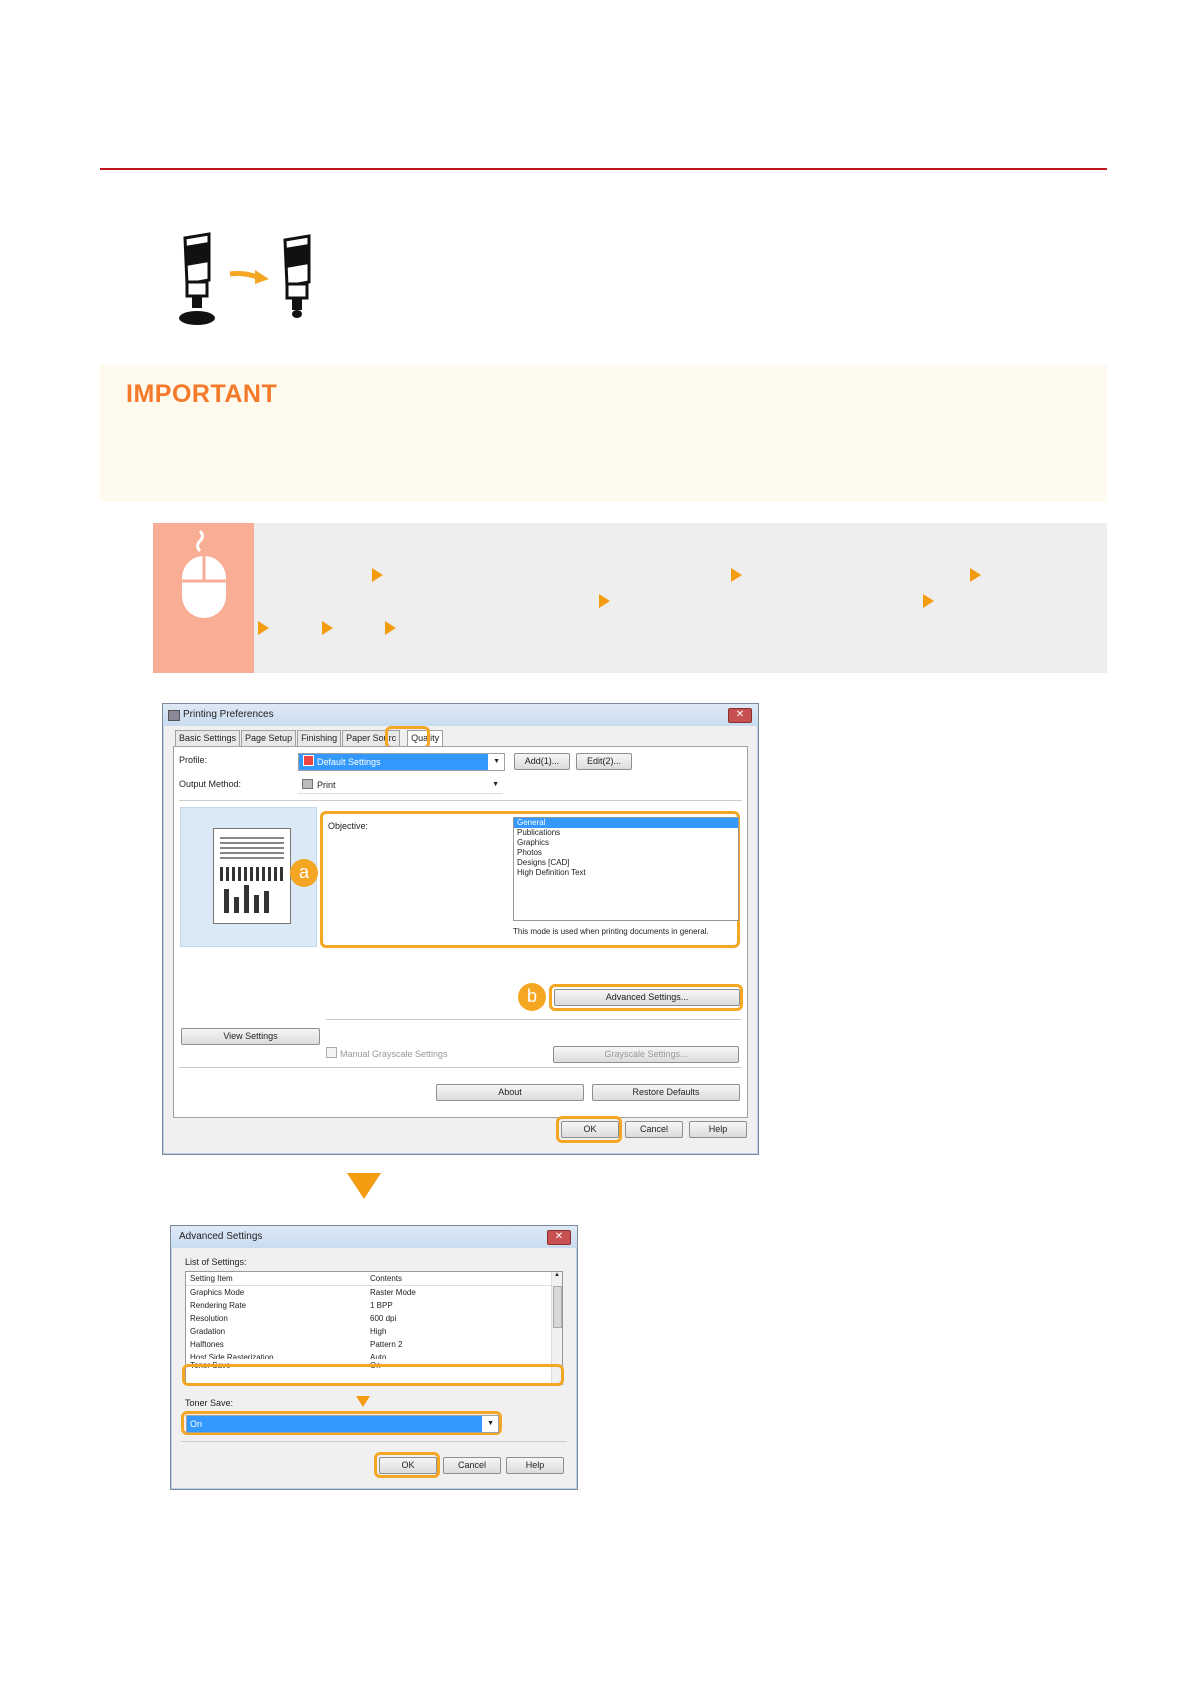 The image size is (1191, 1684). What do you see at coordinates (278, 1278) in the screenshot?
I see `column-header-setting-item: Setting Item` at bounding box center [278, 1278].